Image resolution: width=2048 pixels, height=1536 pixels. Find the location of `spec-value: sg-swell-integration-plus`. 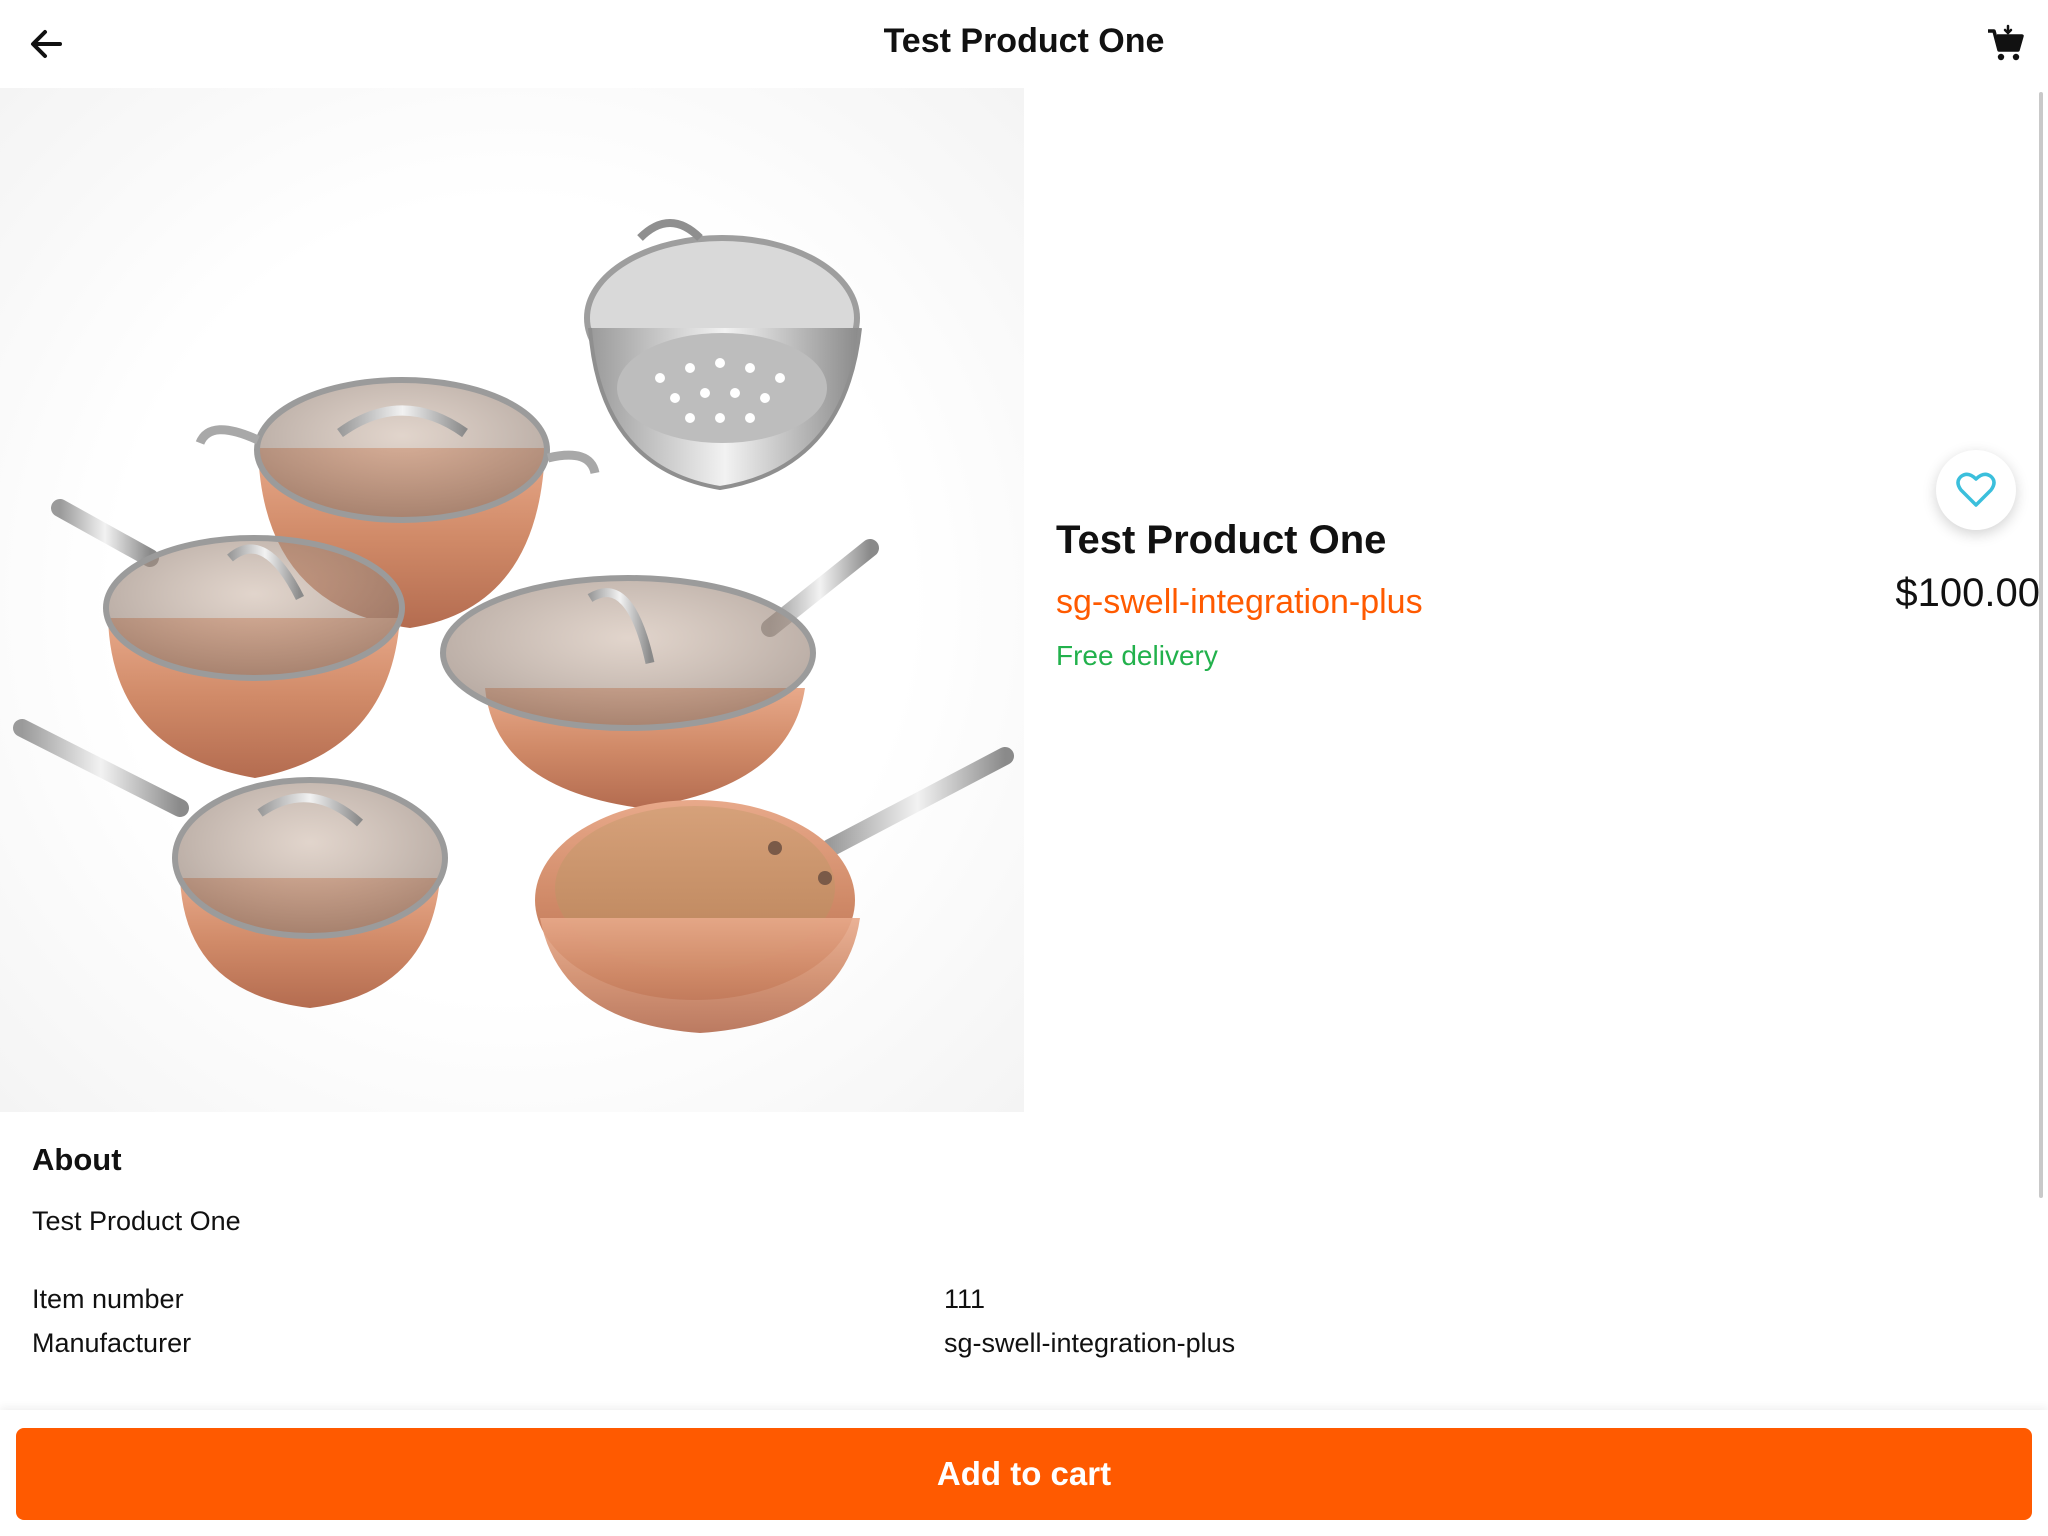

spec-value: sg-swell-integration-plus is located at coordinates (1090, 1343).